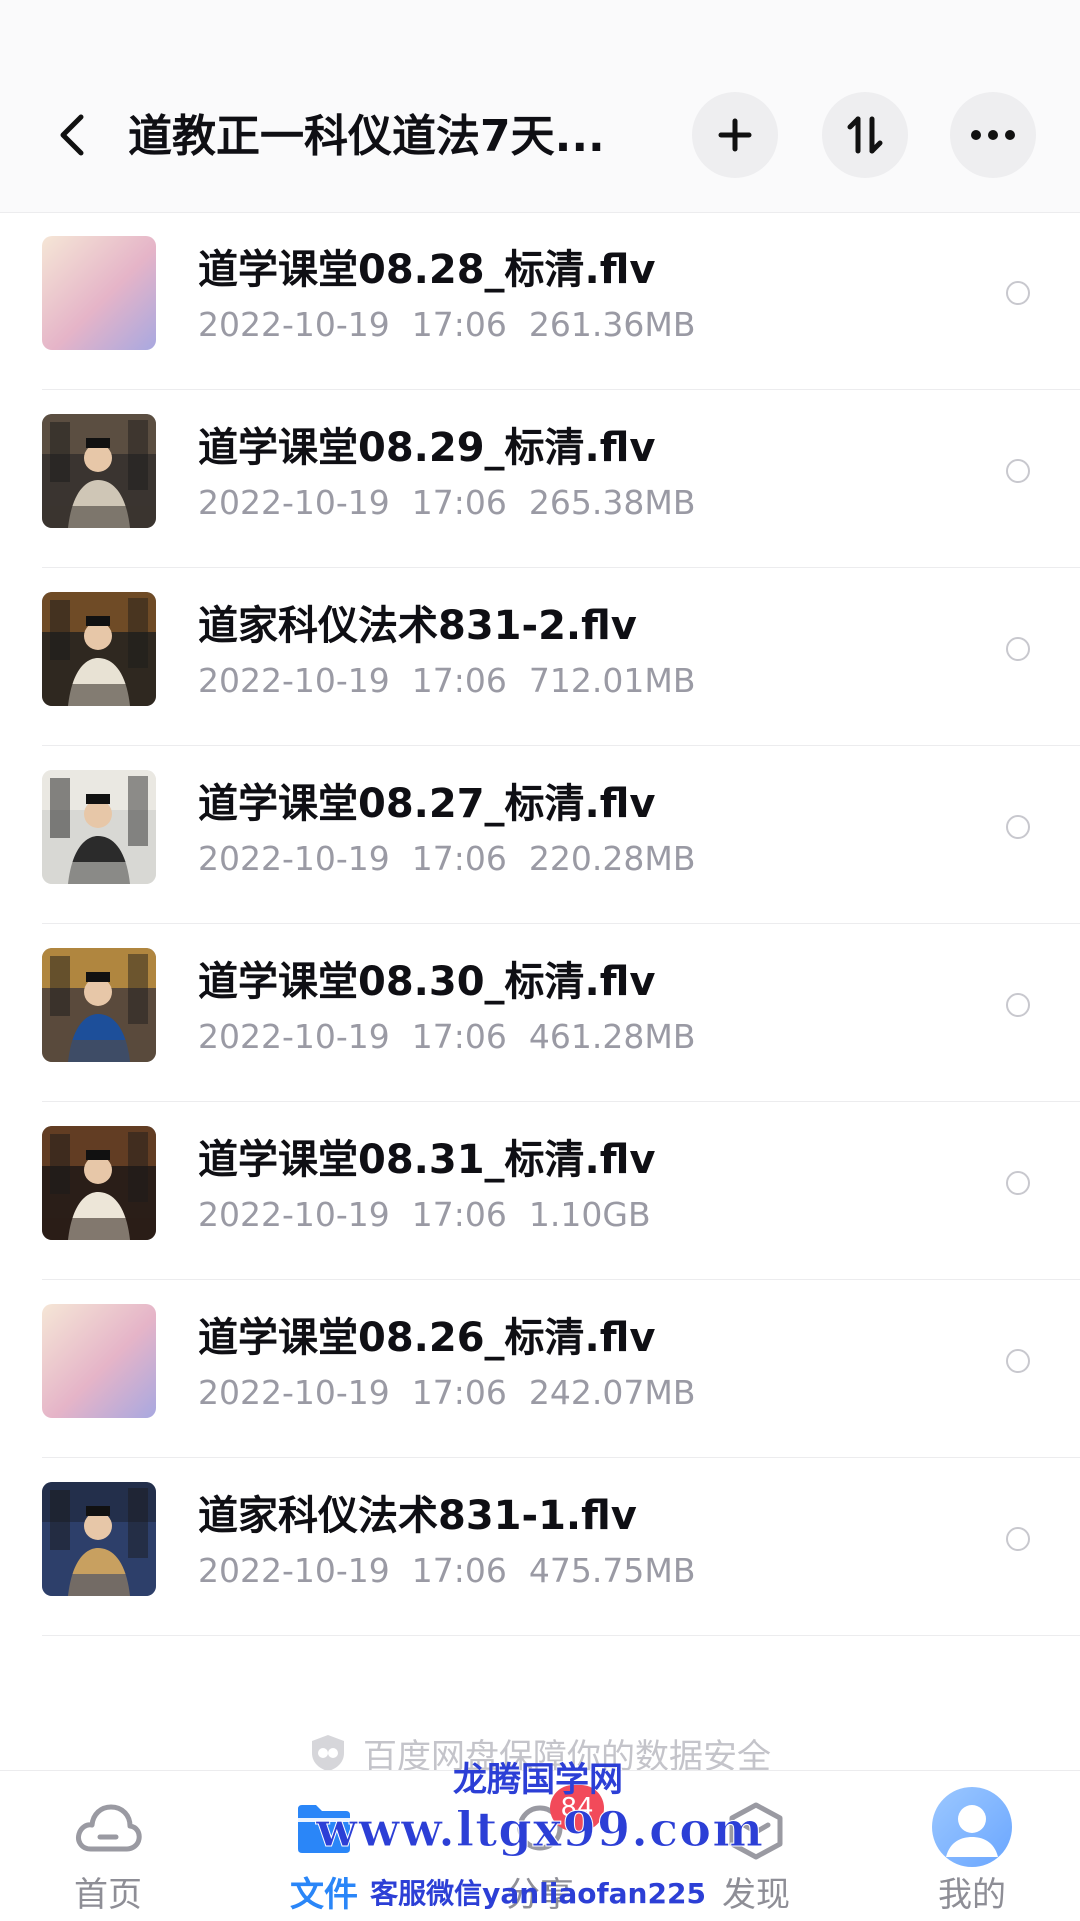  I want to click on more-dots-icon, so click(993, 135).